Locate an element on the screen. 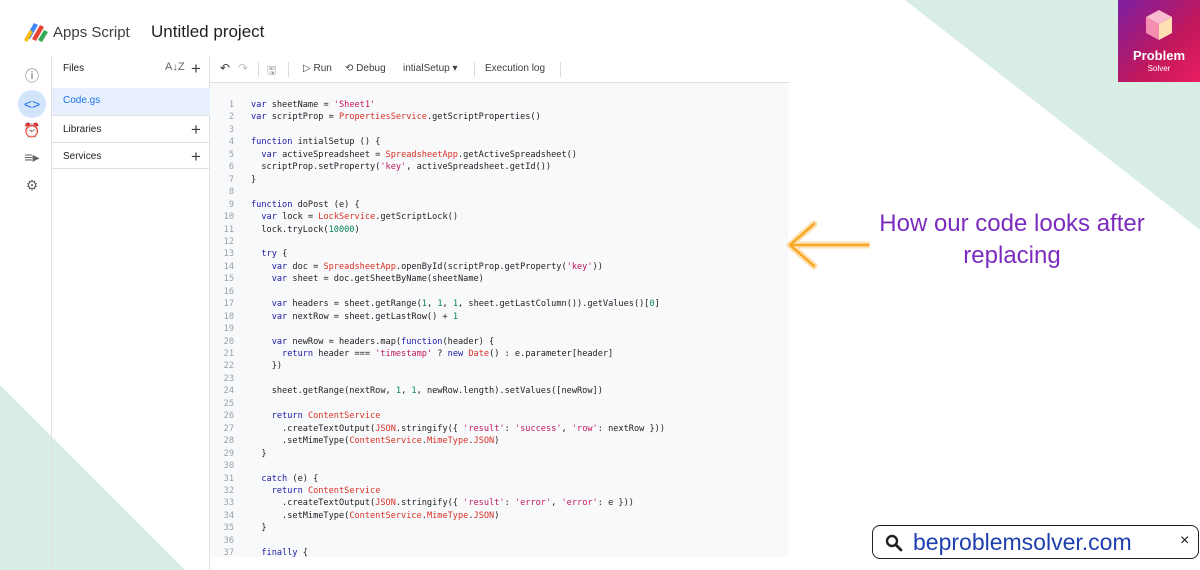 The width and height of the screenshot is (1200, 570). url-search-bar: beproblemsolver.com × is located at coordinates (1035, 542).